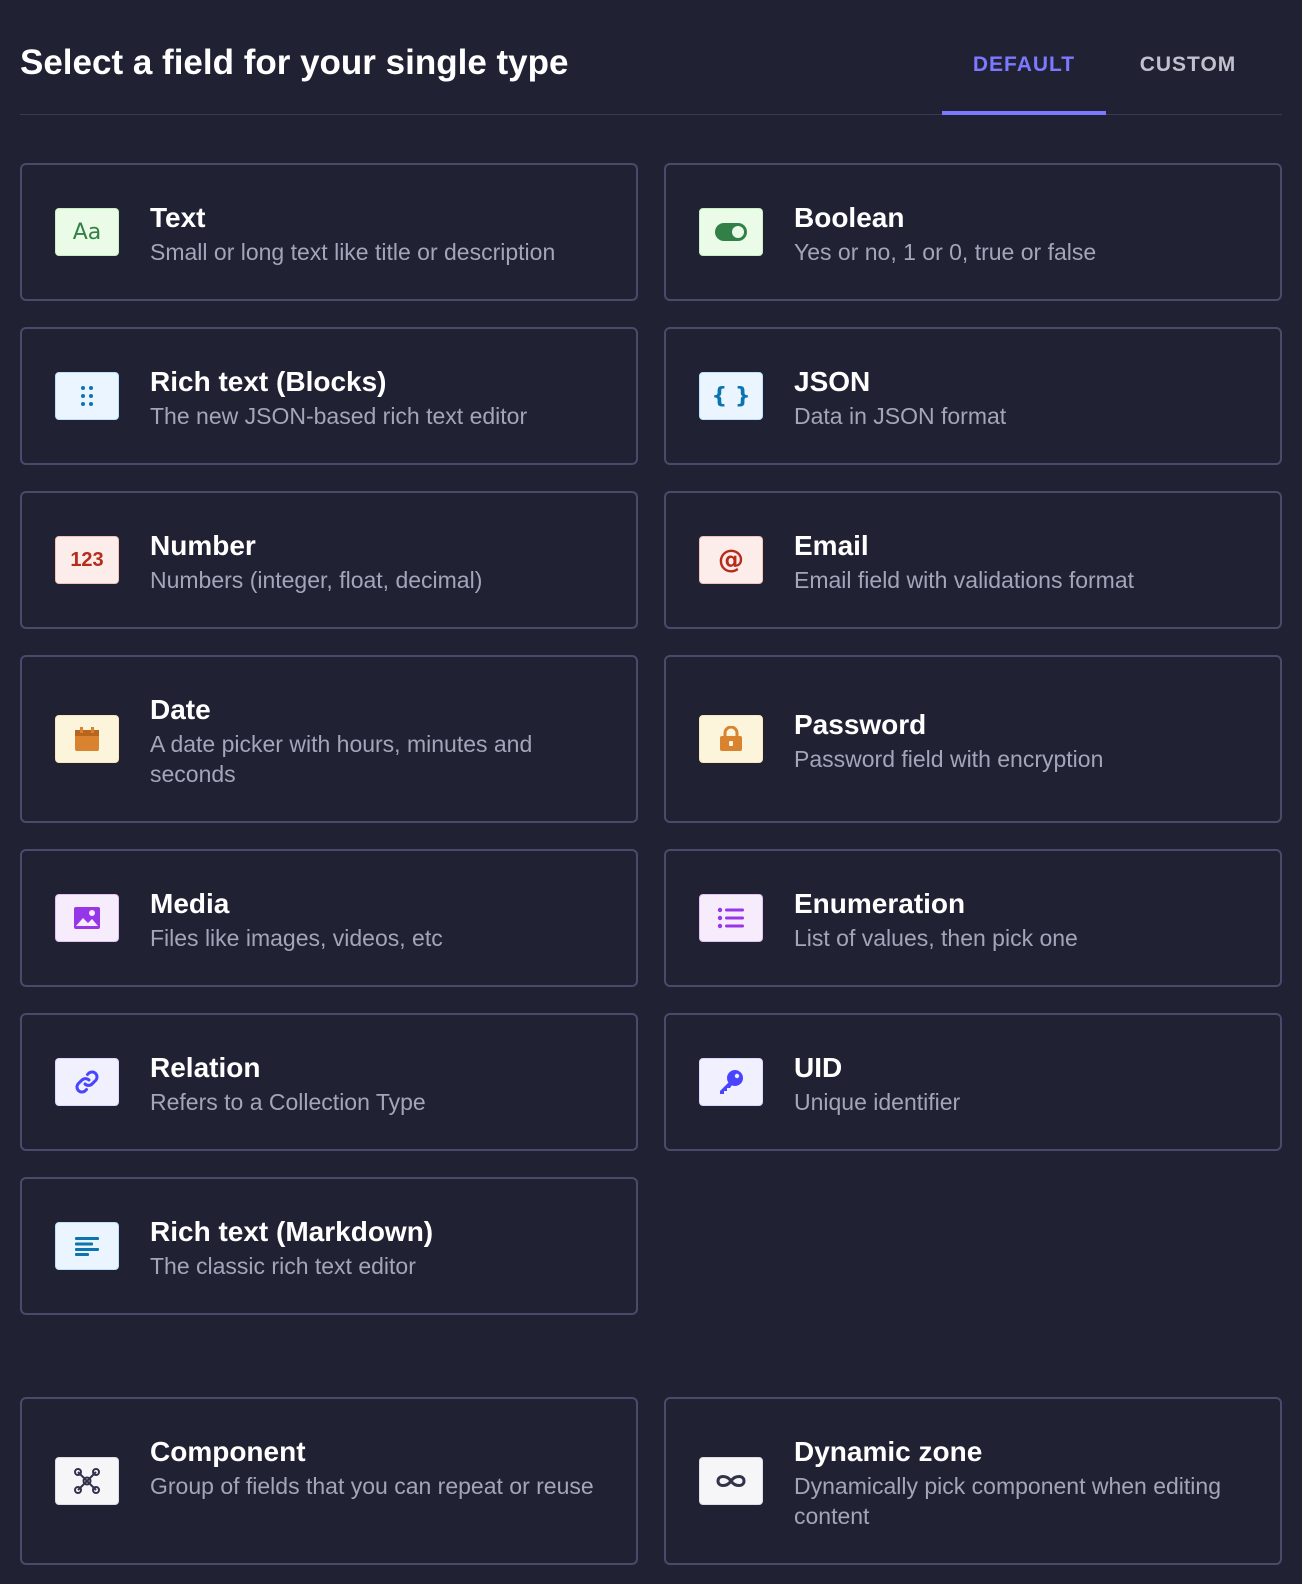 This screenshot has width=1302, height=1584. Describe the element at coordinates (731, 232) in the screenshot. I see `toggle-icon` at that location.